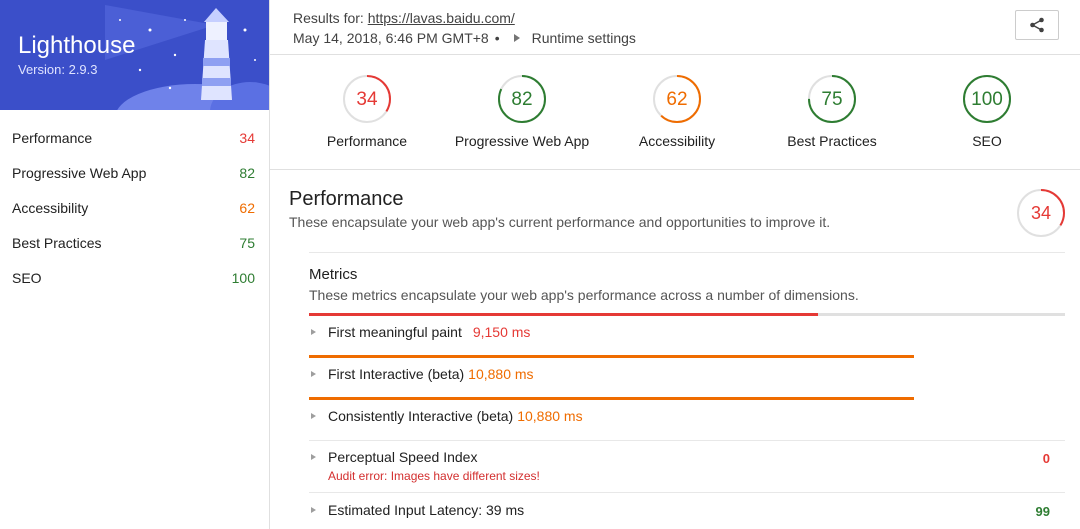 The image size is (1080, 529). Describe the element at coordinates (687, 466) in the screenshot. I see `metric-row-perceptual-speed-index: Perceptual Speed Index 0` at that location.